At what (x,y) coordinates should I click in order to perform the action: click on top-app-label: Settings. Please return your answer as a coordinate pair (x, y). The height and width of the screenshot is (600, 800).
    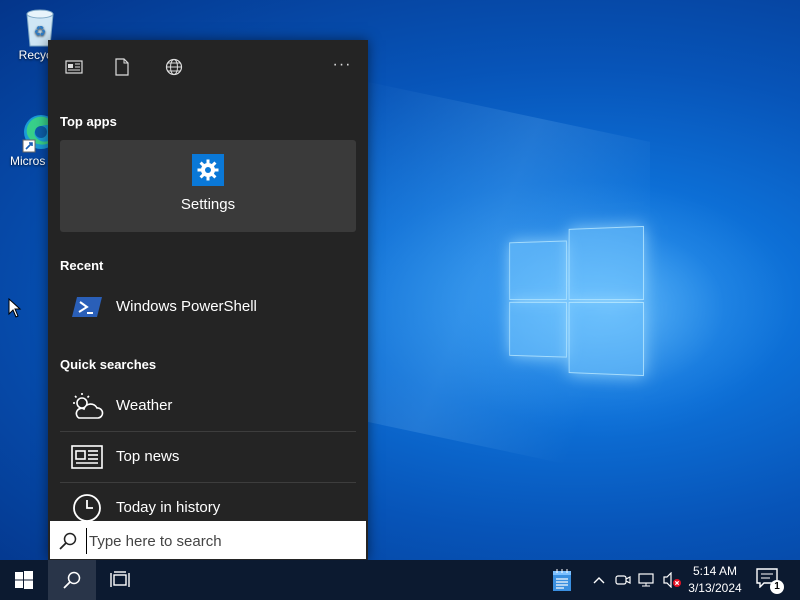
    Looking at the image, I should click on (208, 204).